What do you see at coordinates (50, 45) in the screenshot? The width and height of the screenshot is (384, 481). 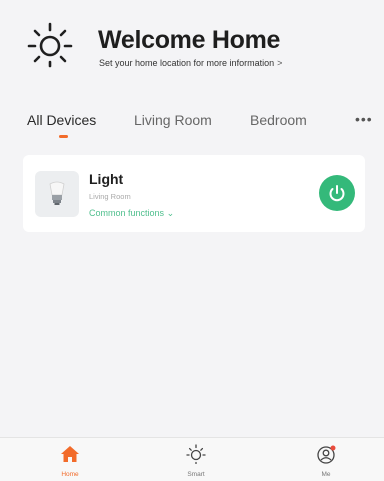 I see `weather-sun-icon` at bounding box center [50, 45].